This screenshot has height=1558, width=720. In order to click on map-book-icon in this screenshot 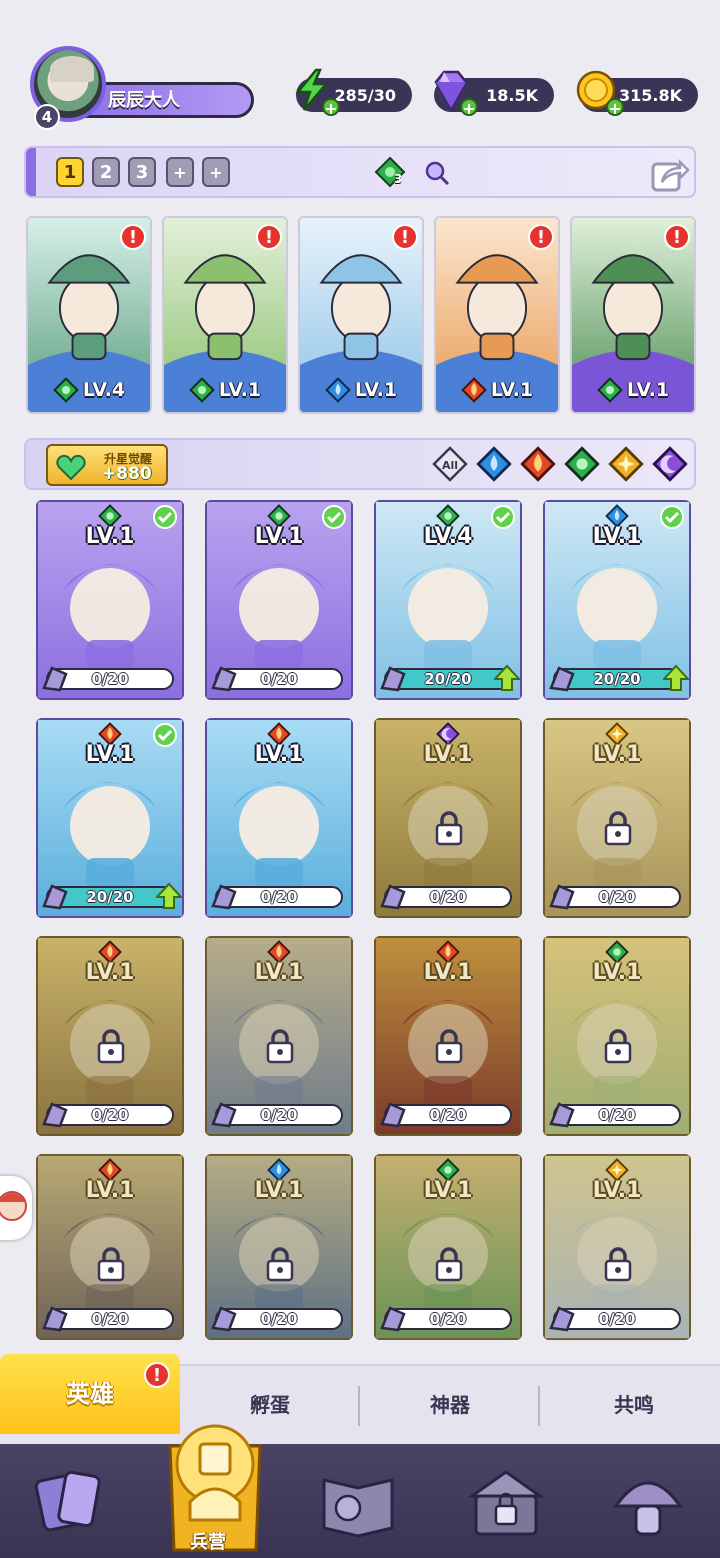, I will do `click(358, 1502)`.